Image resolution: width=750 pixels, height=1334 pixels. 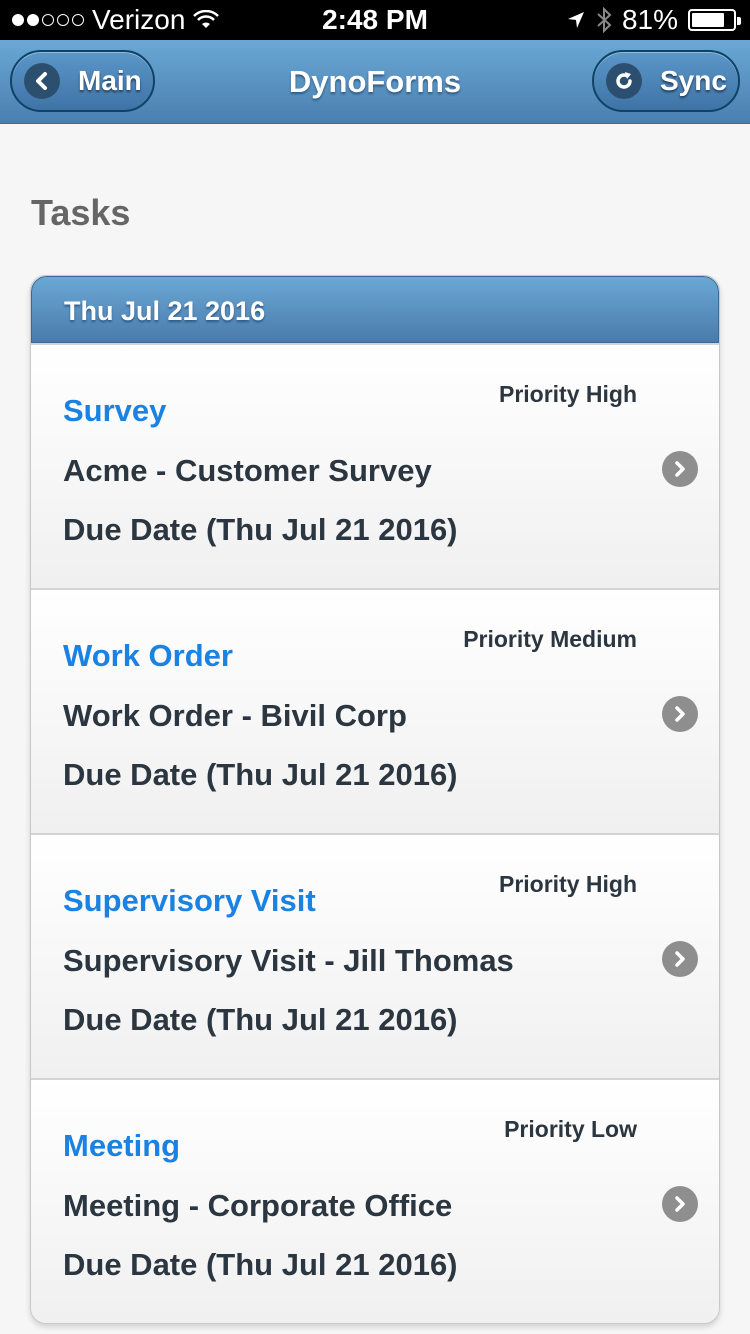 I want to click on bluetooth-icon, so click(x=604, y=20).